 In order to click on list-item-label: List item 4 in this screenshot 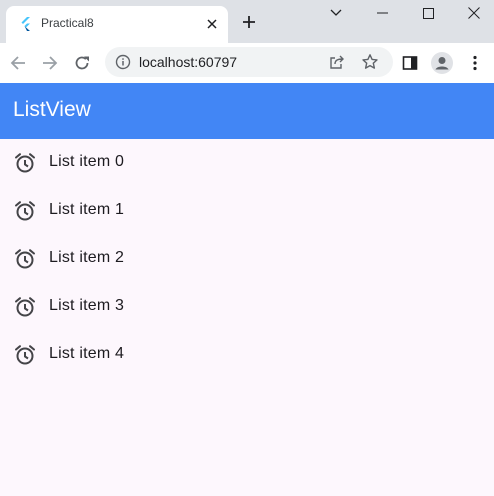, I will do `click(87, 353)`.